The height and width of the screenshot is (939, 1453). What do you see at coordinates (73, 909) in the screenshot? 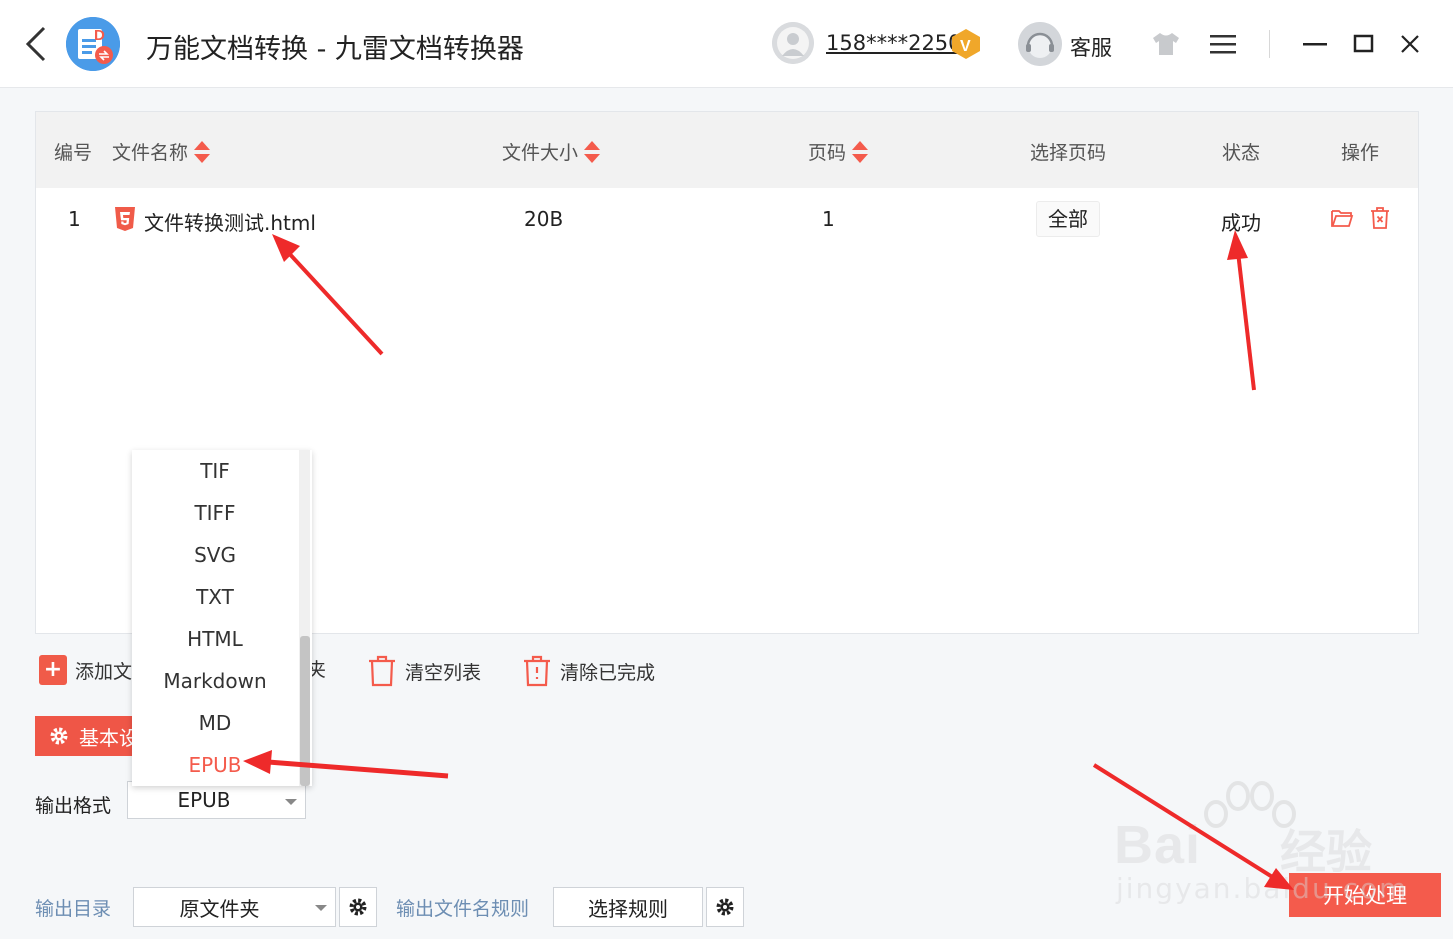
I see `output-dir-label: 输出目录` at bounding box center [73, 909].